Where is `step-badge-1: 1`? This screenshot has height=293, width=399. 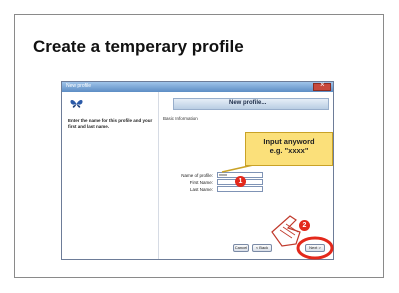 step-badge-1: 1 is located at coordinates (240, 181).